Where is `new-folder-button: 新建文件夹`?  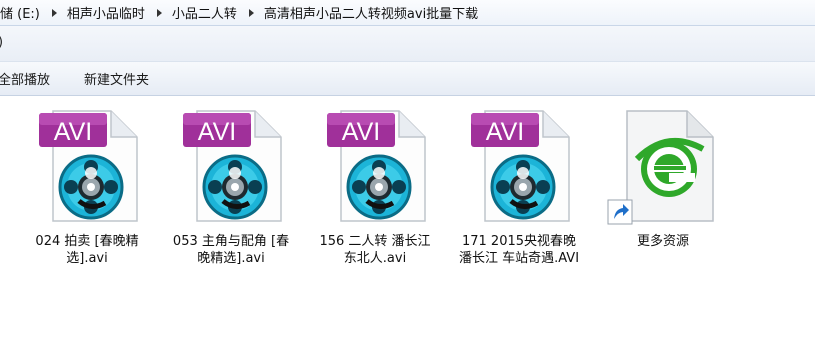 new-folder-button: 新建文件夹 is located at coordinates (116, 79).